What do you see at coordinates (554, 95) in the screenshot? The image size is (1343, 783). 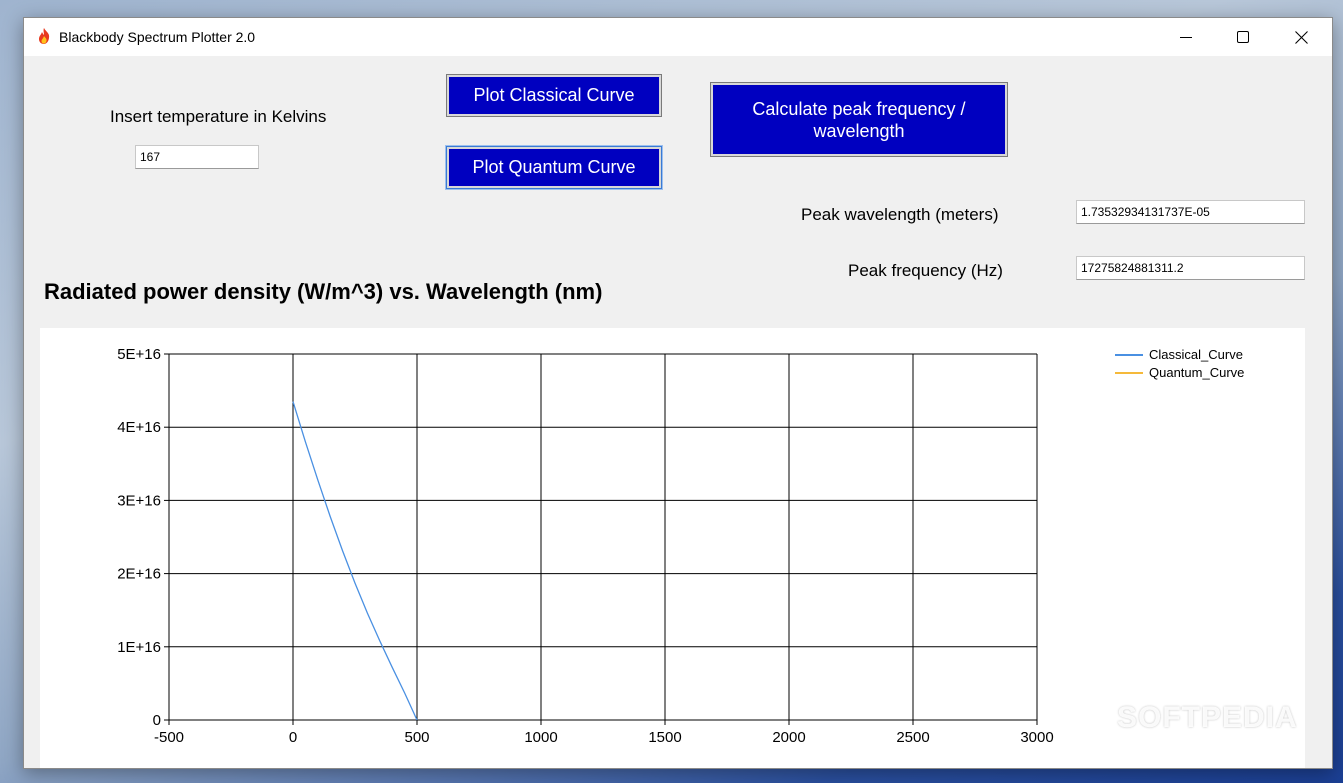 I see `plot-classical-button: Plot Classical Curve` at bounding box center [554, 95].